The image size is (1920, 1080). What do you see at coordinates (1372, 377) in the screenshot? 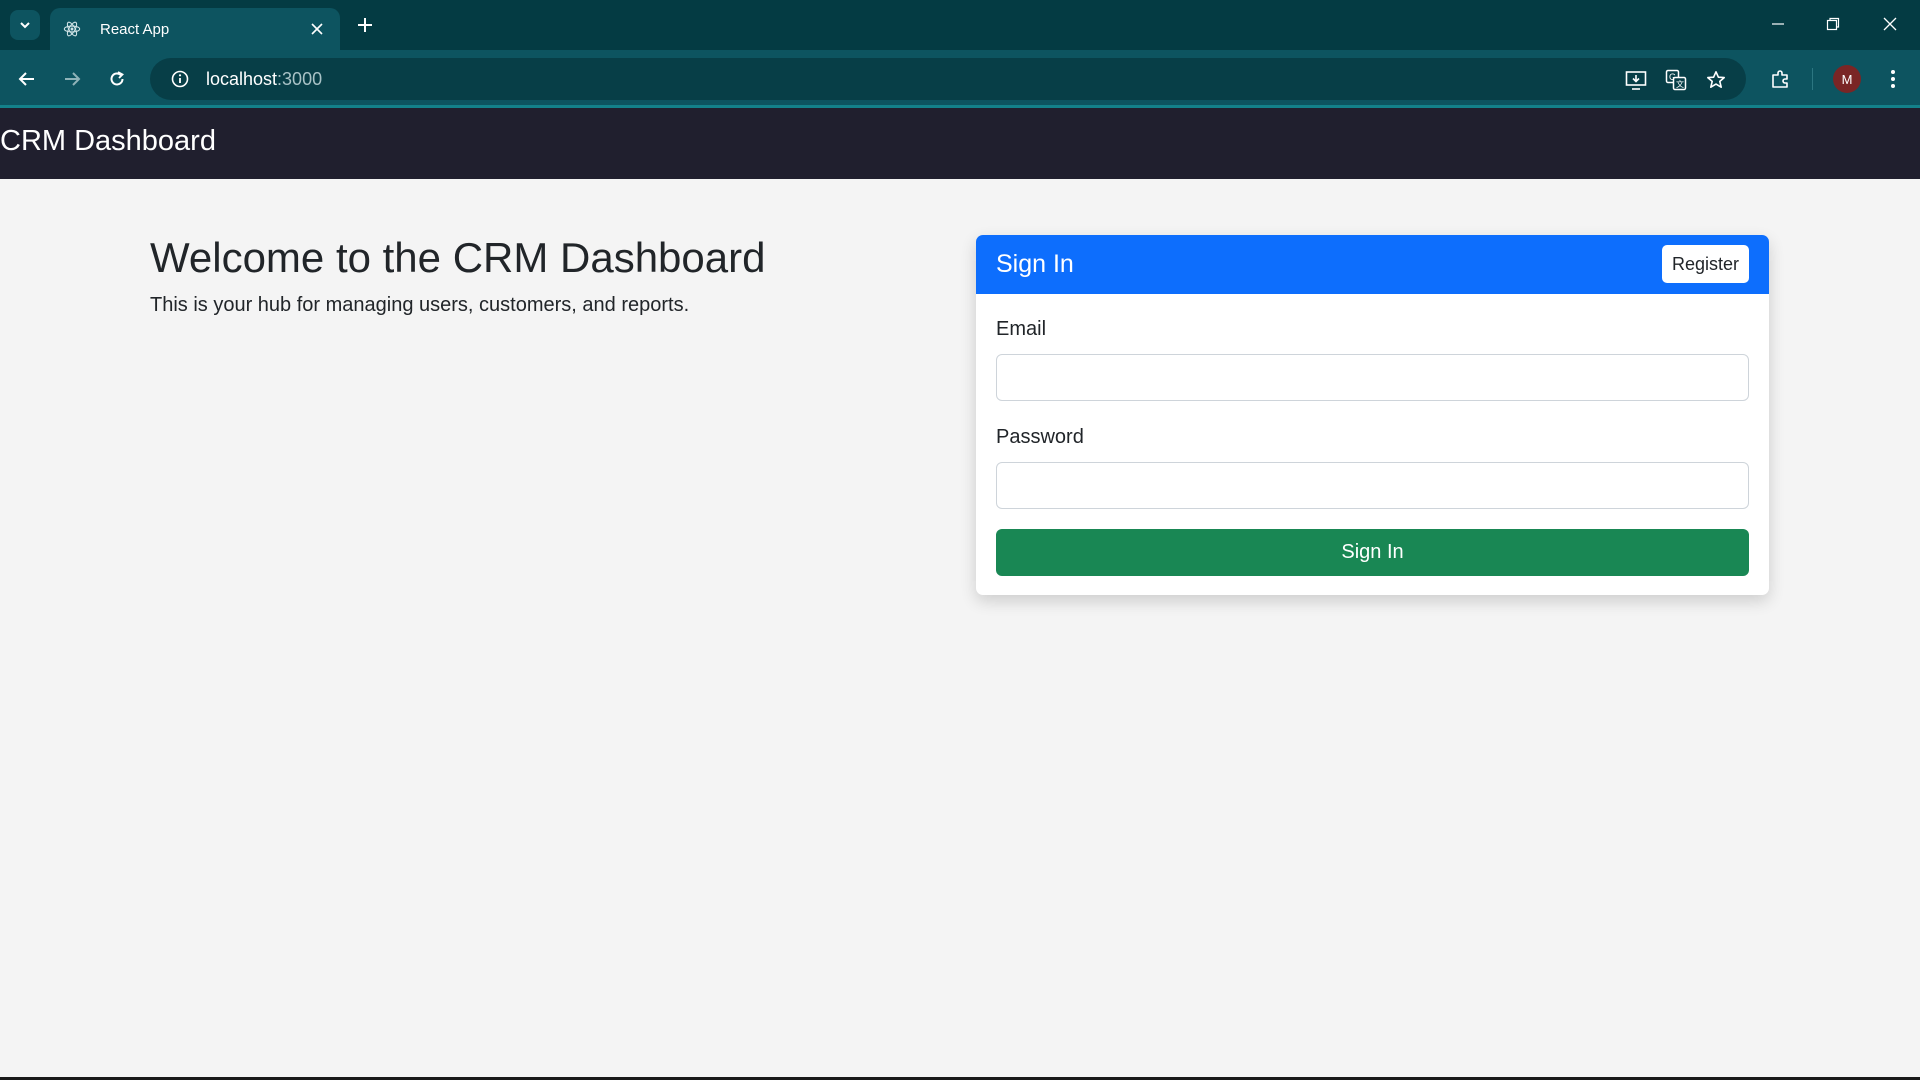
I see `email-field` at bounding box center [1372, 377].